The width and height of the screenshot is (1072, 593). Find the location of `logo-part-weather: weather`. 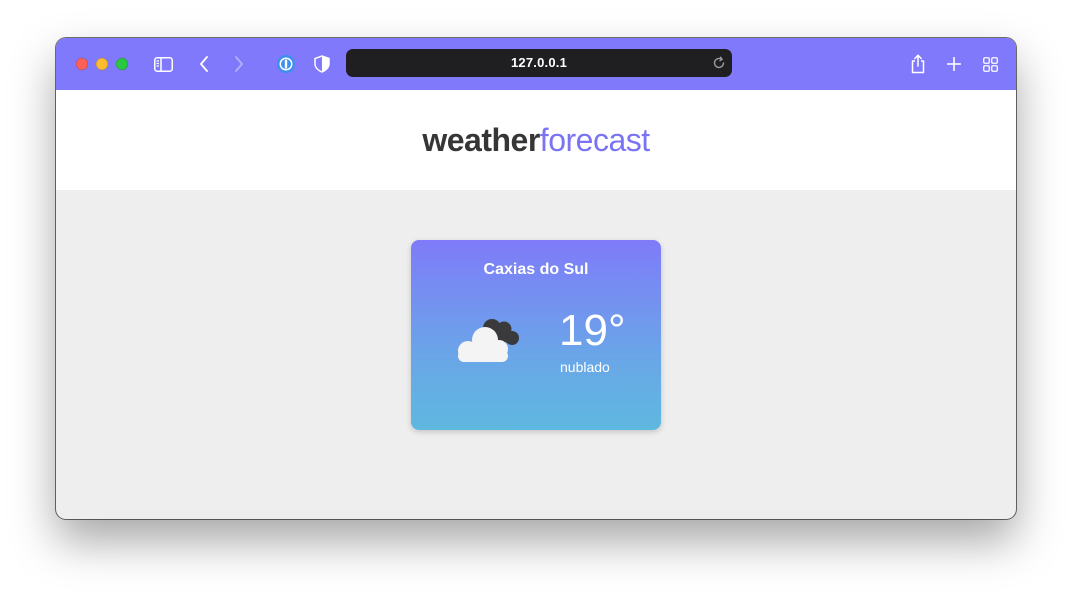

logo-part-weather: weather is located at coordinates (481, 140).